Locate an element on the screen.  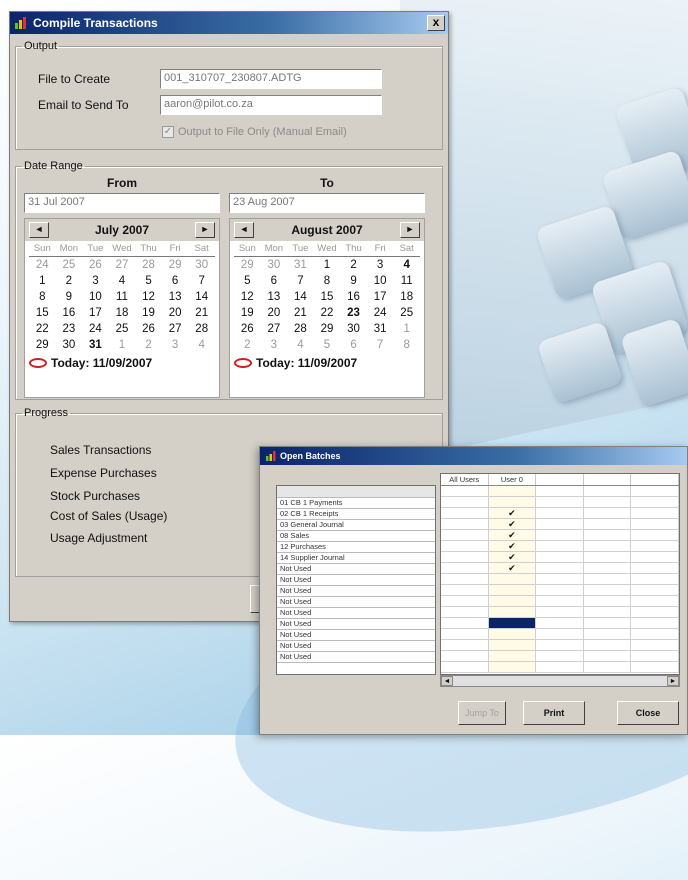
batch-row: 08 Sales is located at coordinates (356, 536).